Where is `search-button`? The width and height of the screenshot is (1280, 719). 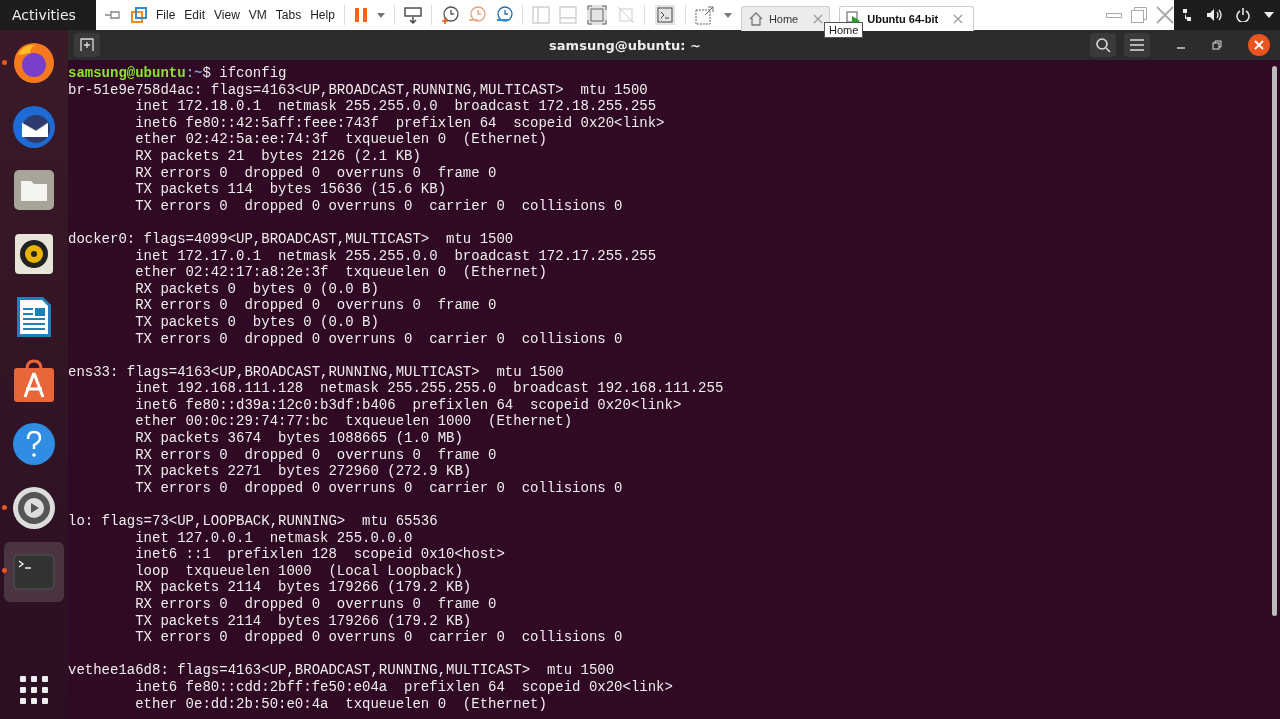
search-button is located at coordinates (1103, 45).